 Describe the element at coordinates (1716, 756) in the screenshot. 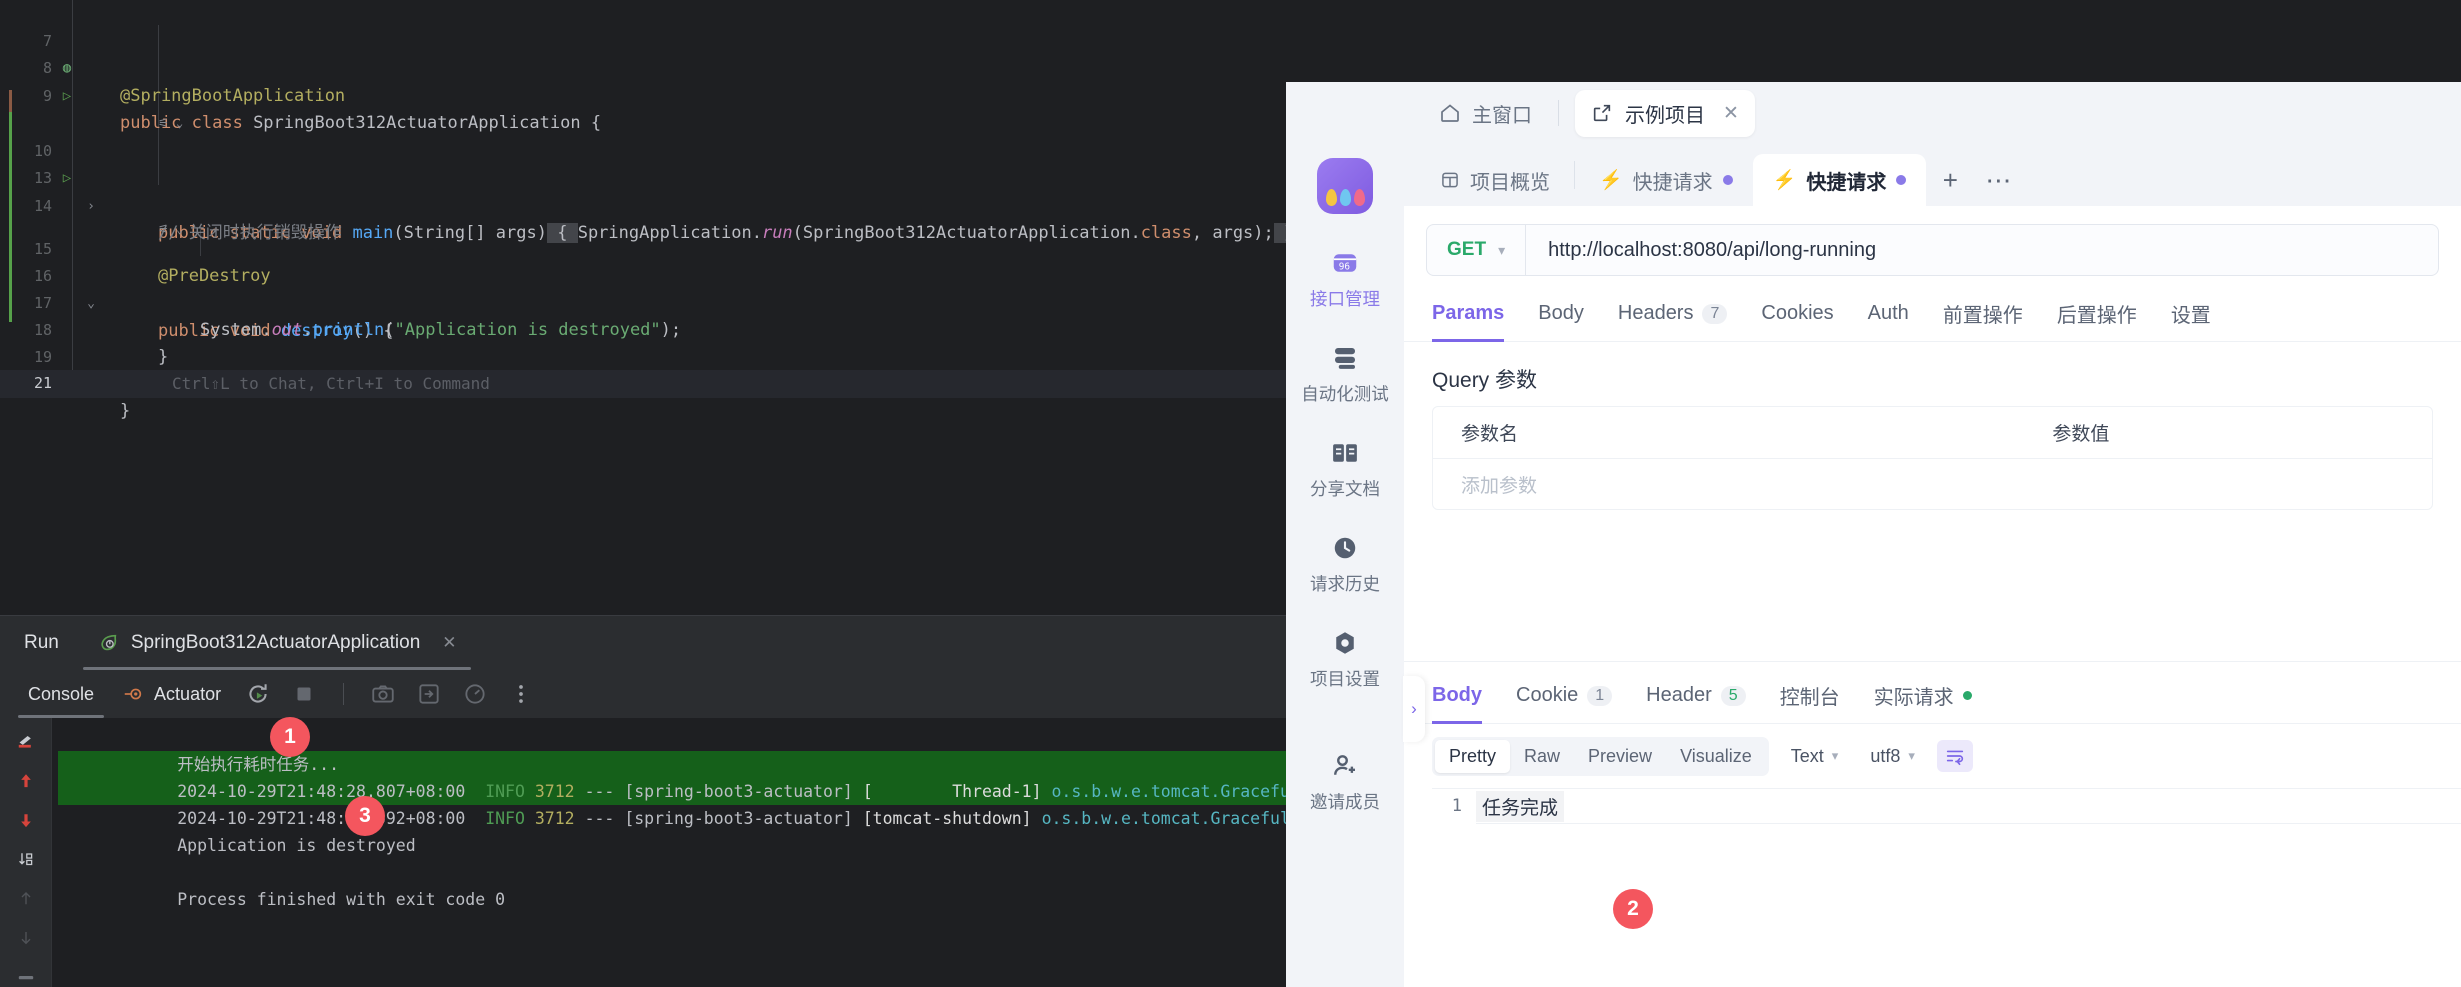

I see `view-mode-visualize: Visualize` at that location.